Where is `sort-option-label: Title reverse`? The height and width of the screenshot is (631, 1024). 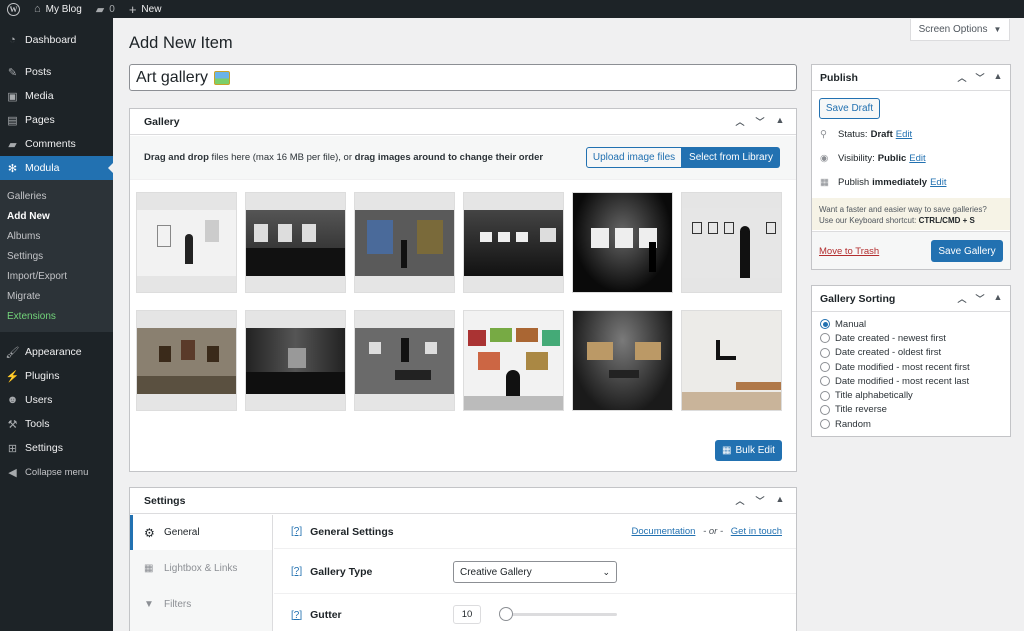 sort-option-label: Title reverse is located at coordinates (861, 410).